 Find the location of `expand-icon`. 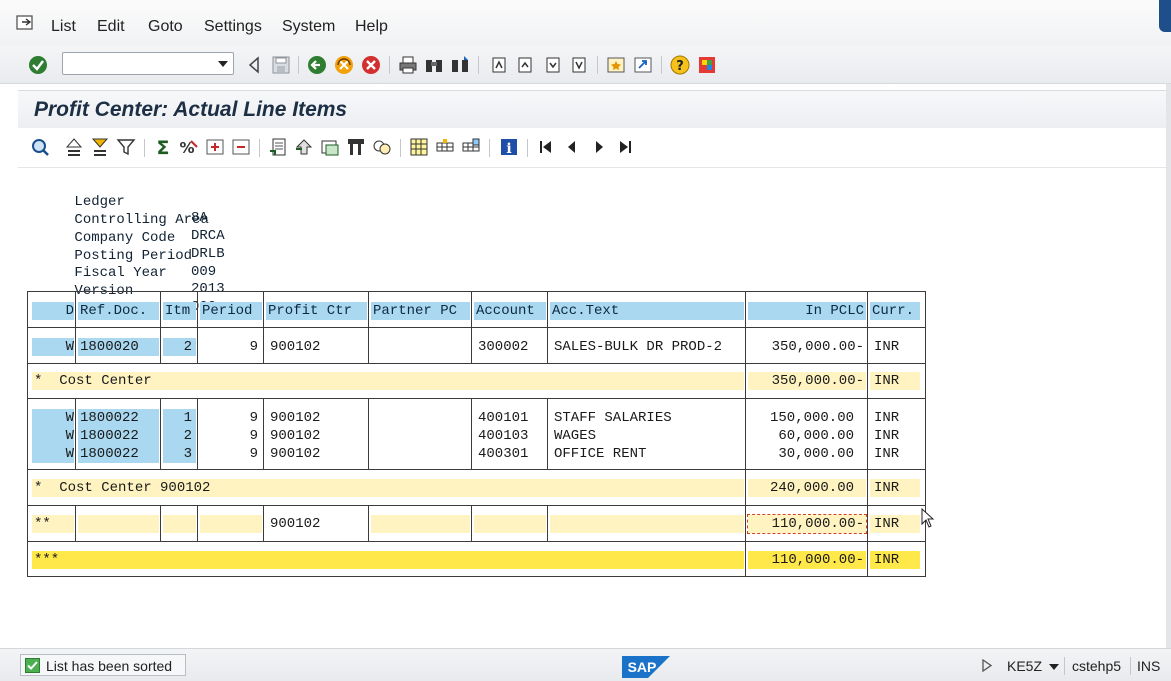

expand-icon is located at coordinates (215, 147).